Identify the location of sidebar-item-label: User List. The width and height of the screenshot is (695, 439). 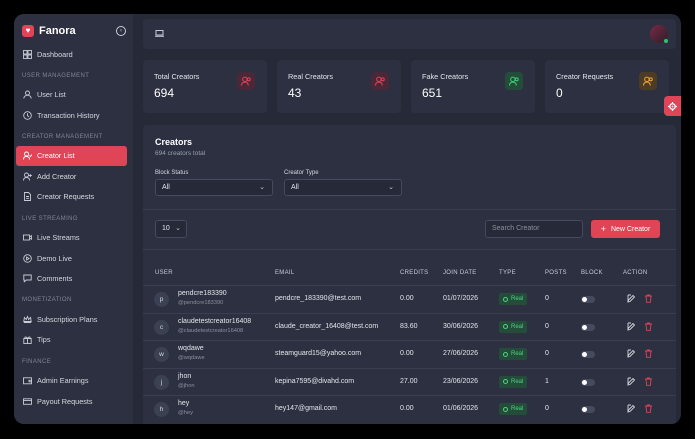
(51, 95).